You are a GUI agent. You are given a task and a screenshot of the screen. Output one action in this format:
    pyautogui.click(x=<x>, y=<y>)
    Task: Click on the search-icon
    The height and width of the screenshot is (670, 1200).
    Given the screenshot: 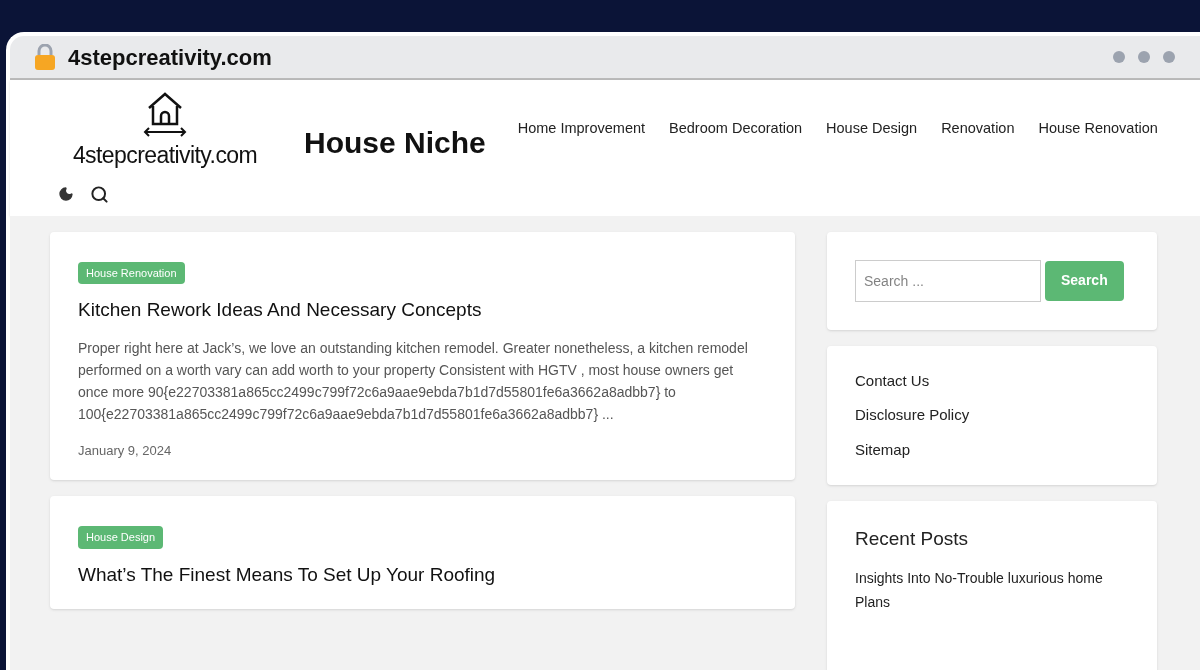 What is the action you would take?
    pyautogui.click(x=99, y=194)
    